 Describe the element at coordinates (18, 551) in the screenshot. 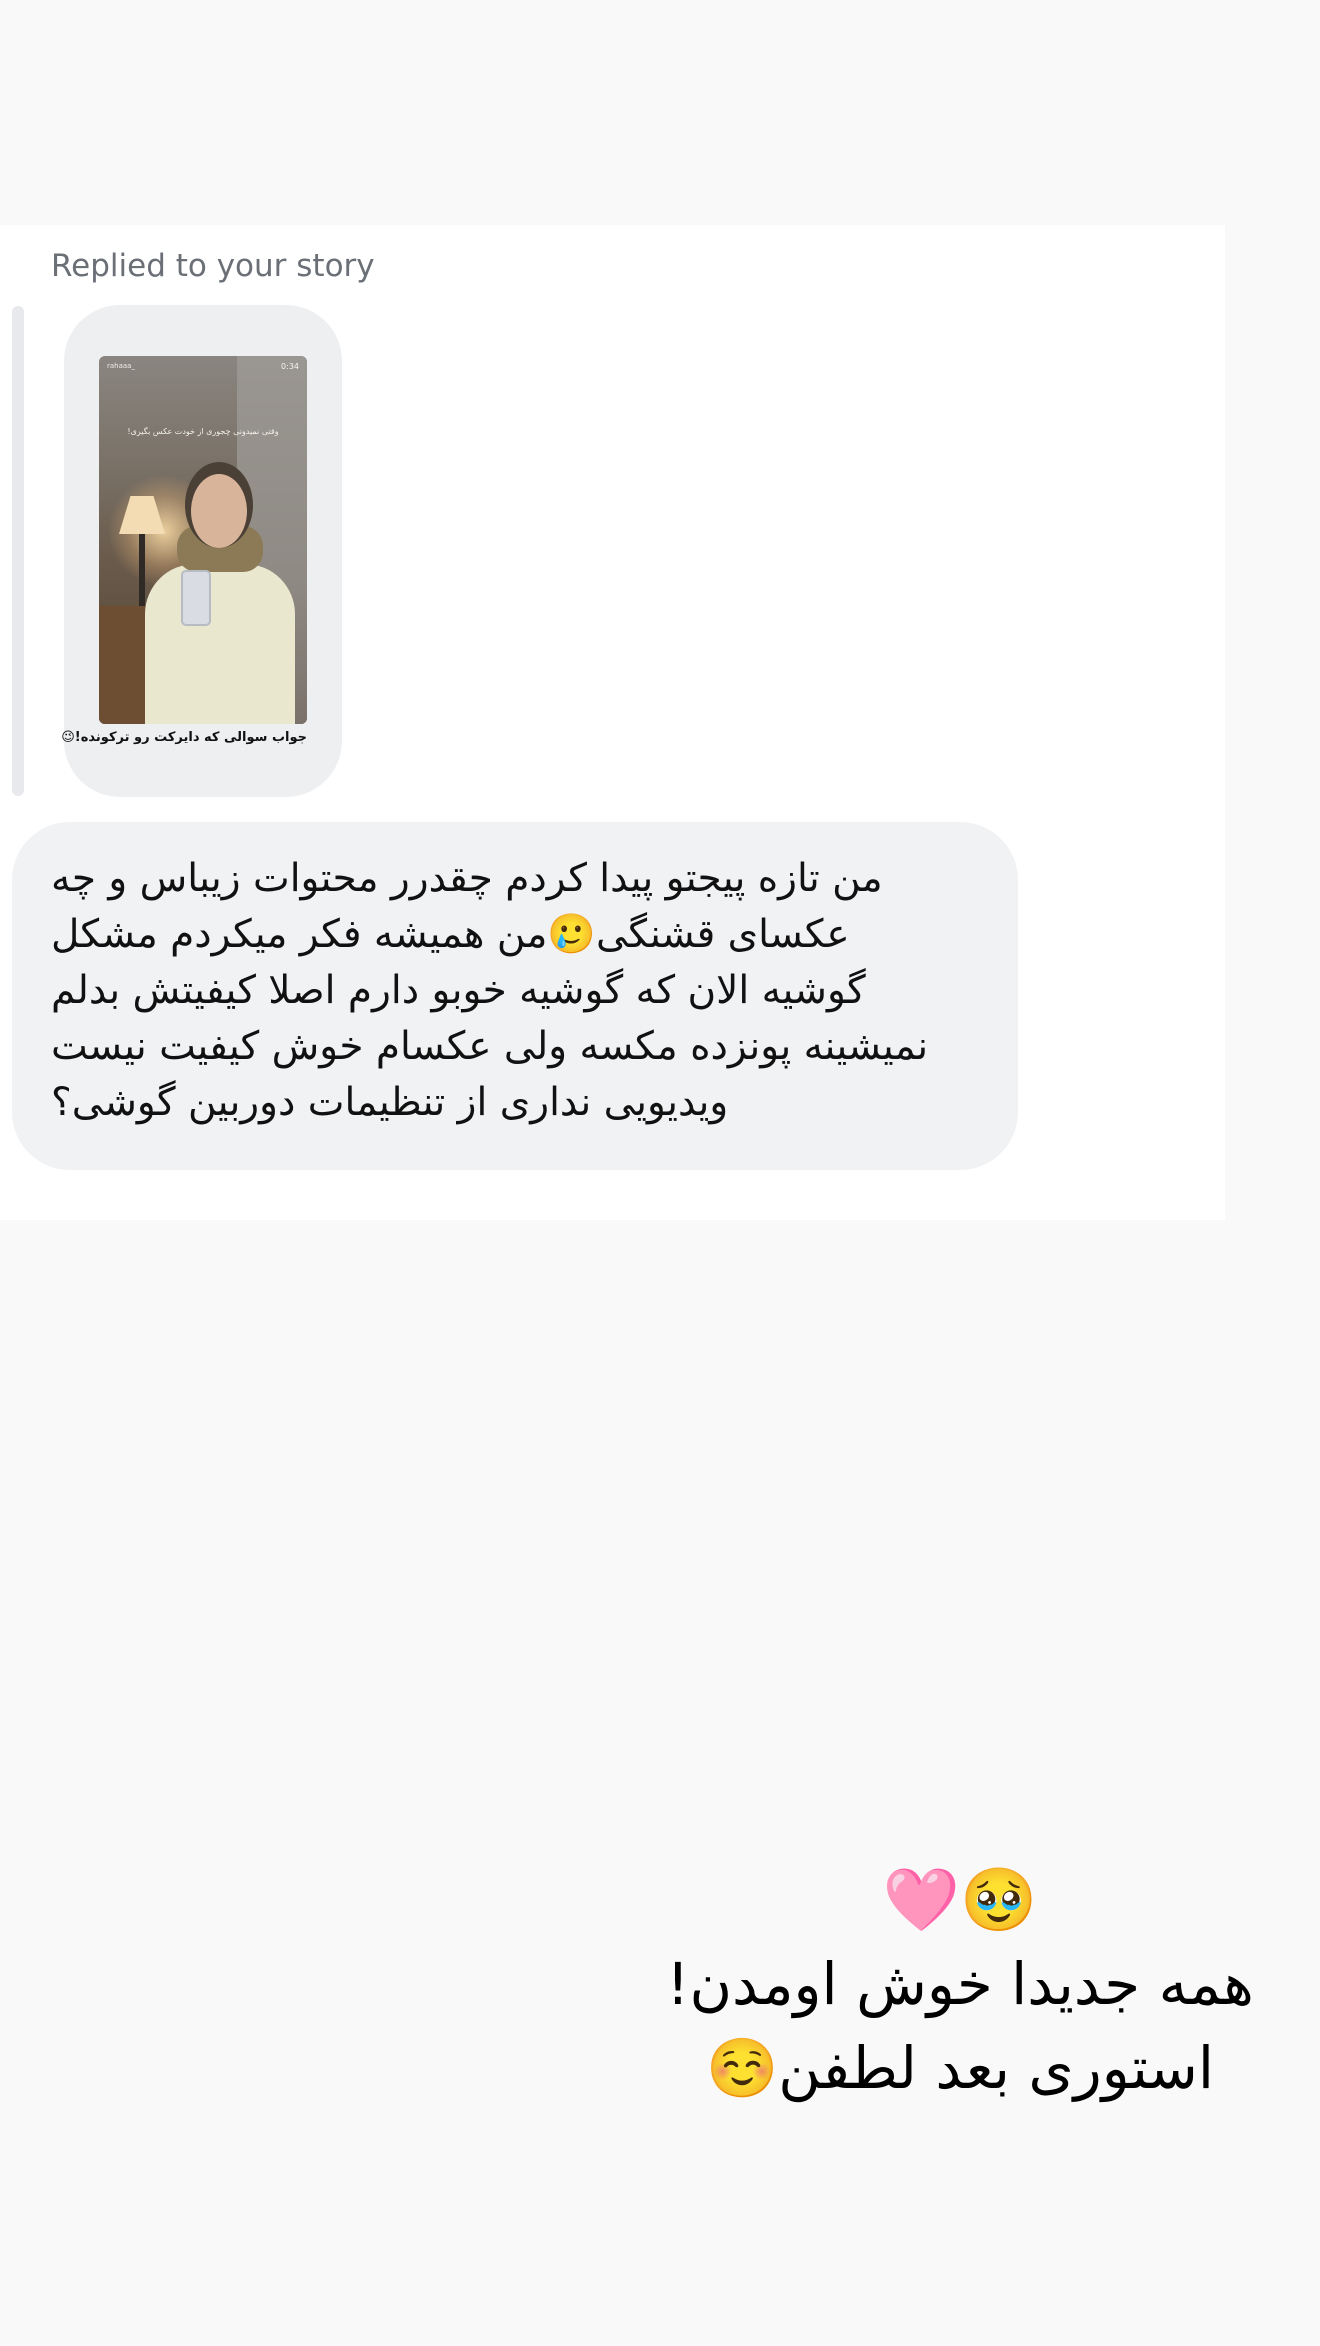

I see `reply-quote-bar` at that location.